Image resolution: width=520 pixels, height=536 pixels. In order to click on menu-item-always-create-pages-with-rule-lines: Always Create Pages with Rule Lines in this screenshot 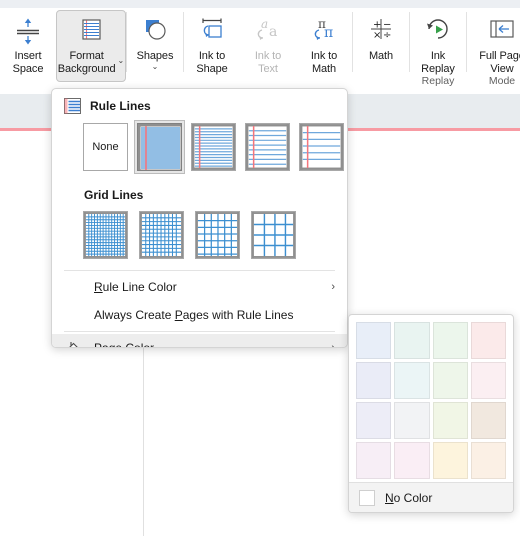, I will do `click(199, 315)`.